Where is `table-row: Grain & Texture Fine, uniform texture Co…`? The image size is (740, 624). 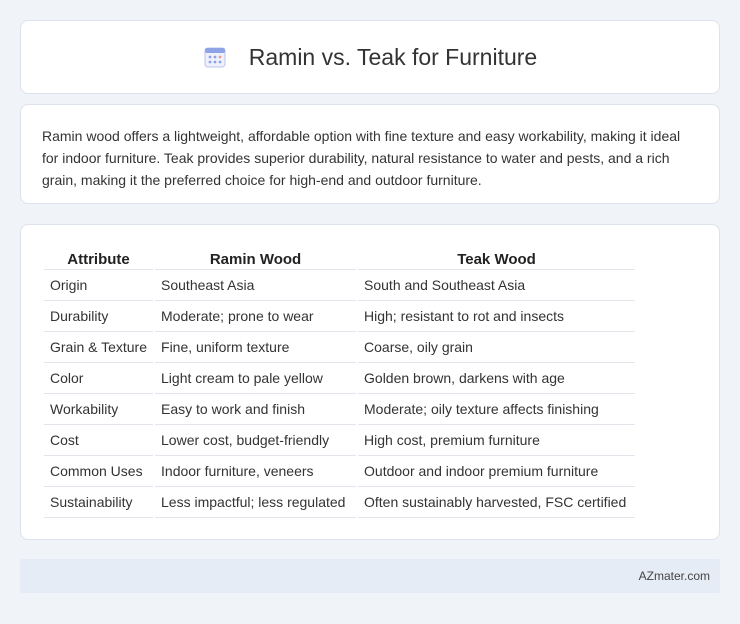
table-row: Grain & Texture Fine, uniform texture Co… is located at coordinates (340, 347).